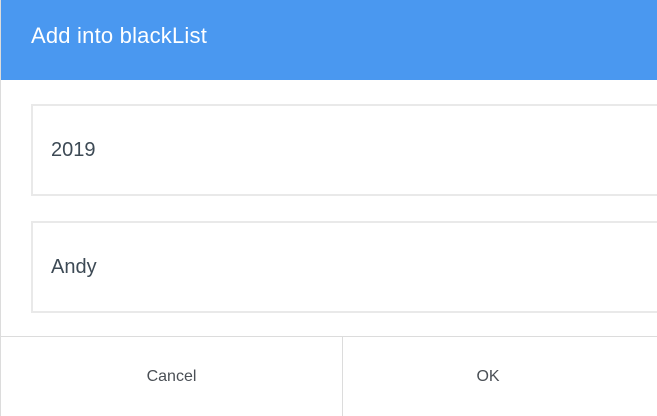 The height and width of the screenshot is (416, 657). What do you see at coordinates (119, 35) in the screenshot?
I see `dialog-title: Add into blackList` at bounding box center [119, 35].